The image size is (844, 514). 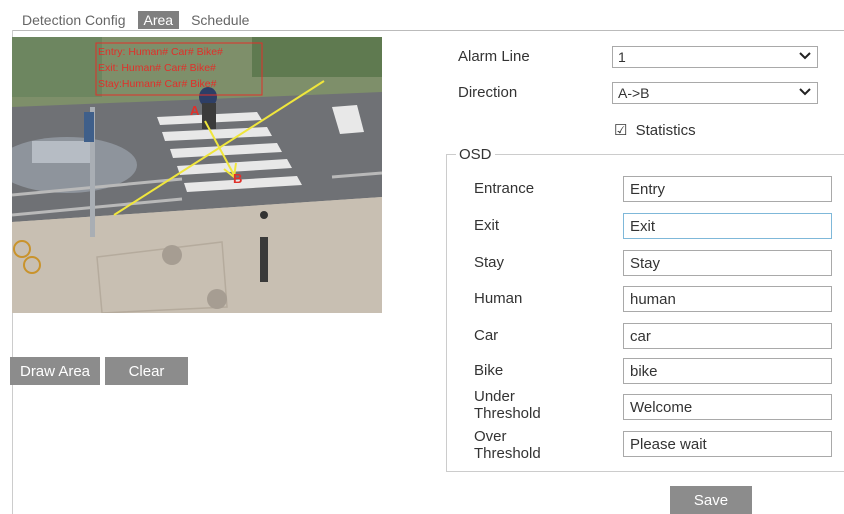 I want to click on alarm-line-select: 1, so click(x=715, y=57).